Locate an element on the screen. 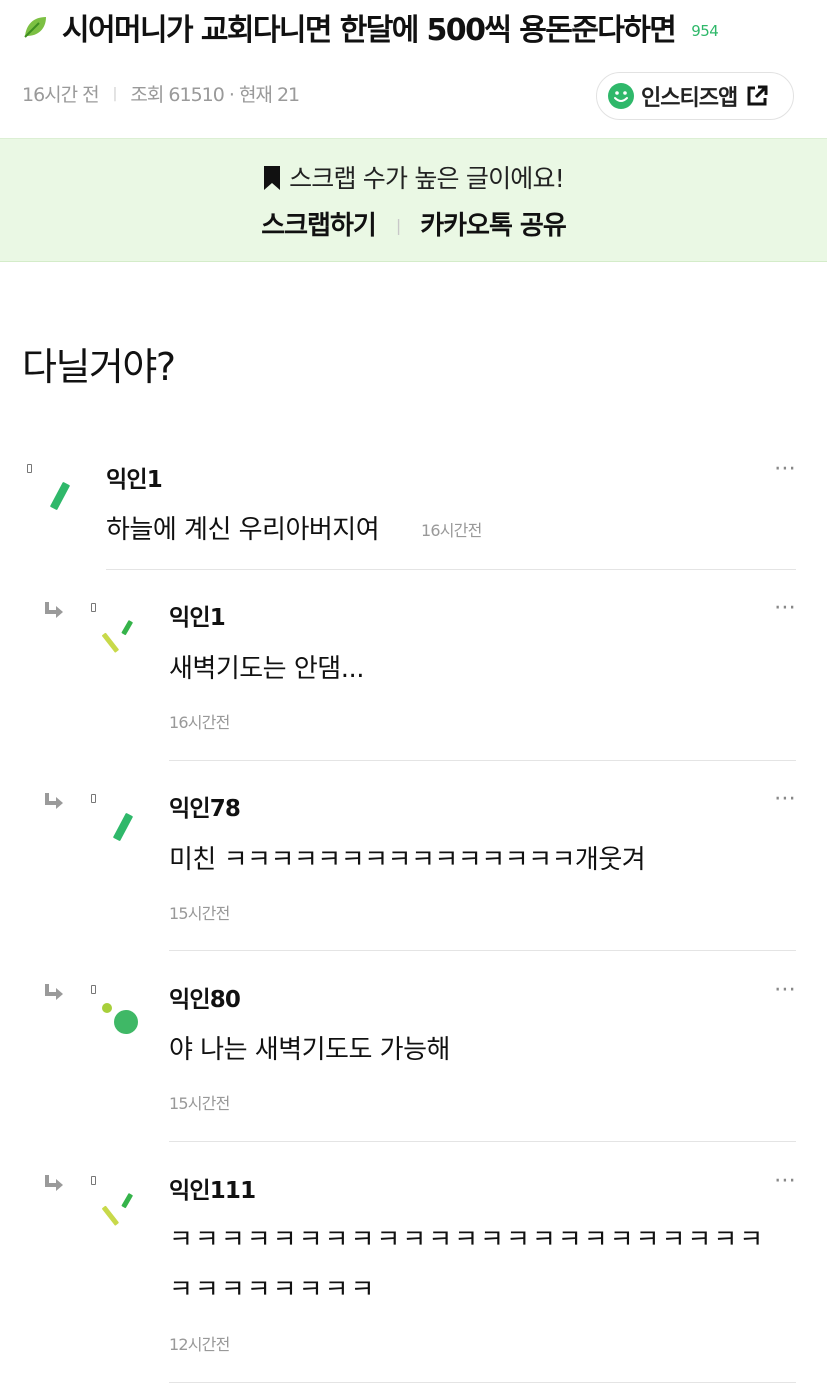 The image size is (827, 1390). post-header: 시어머니가 교회다니면 한달에 500씩 용돈준다하면 954 is located at coordinates (417, 27).